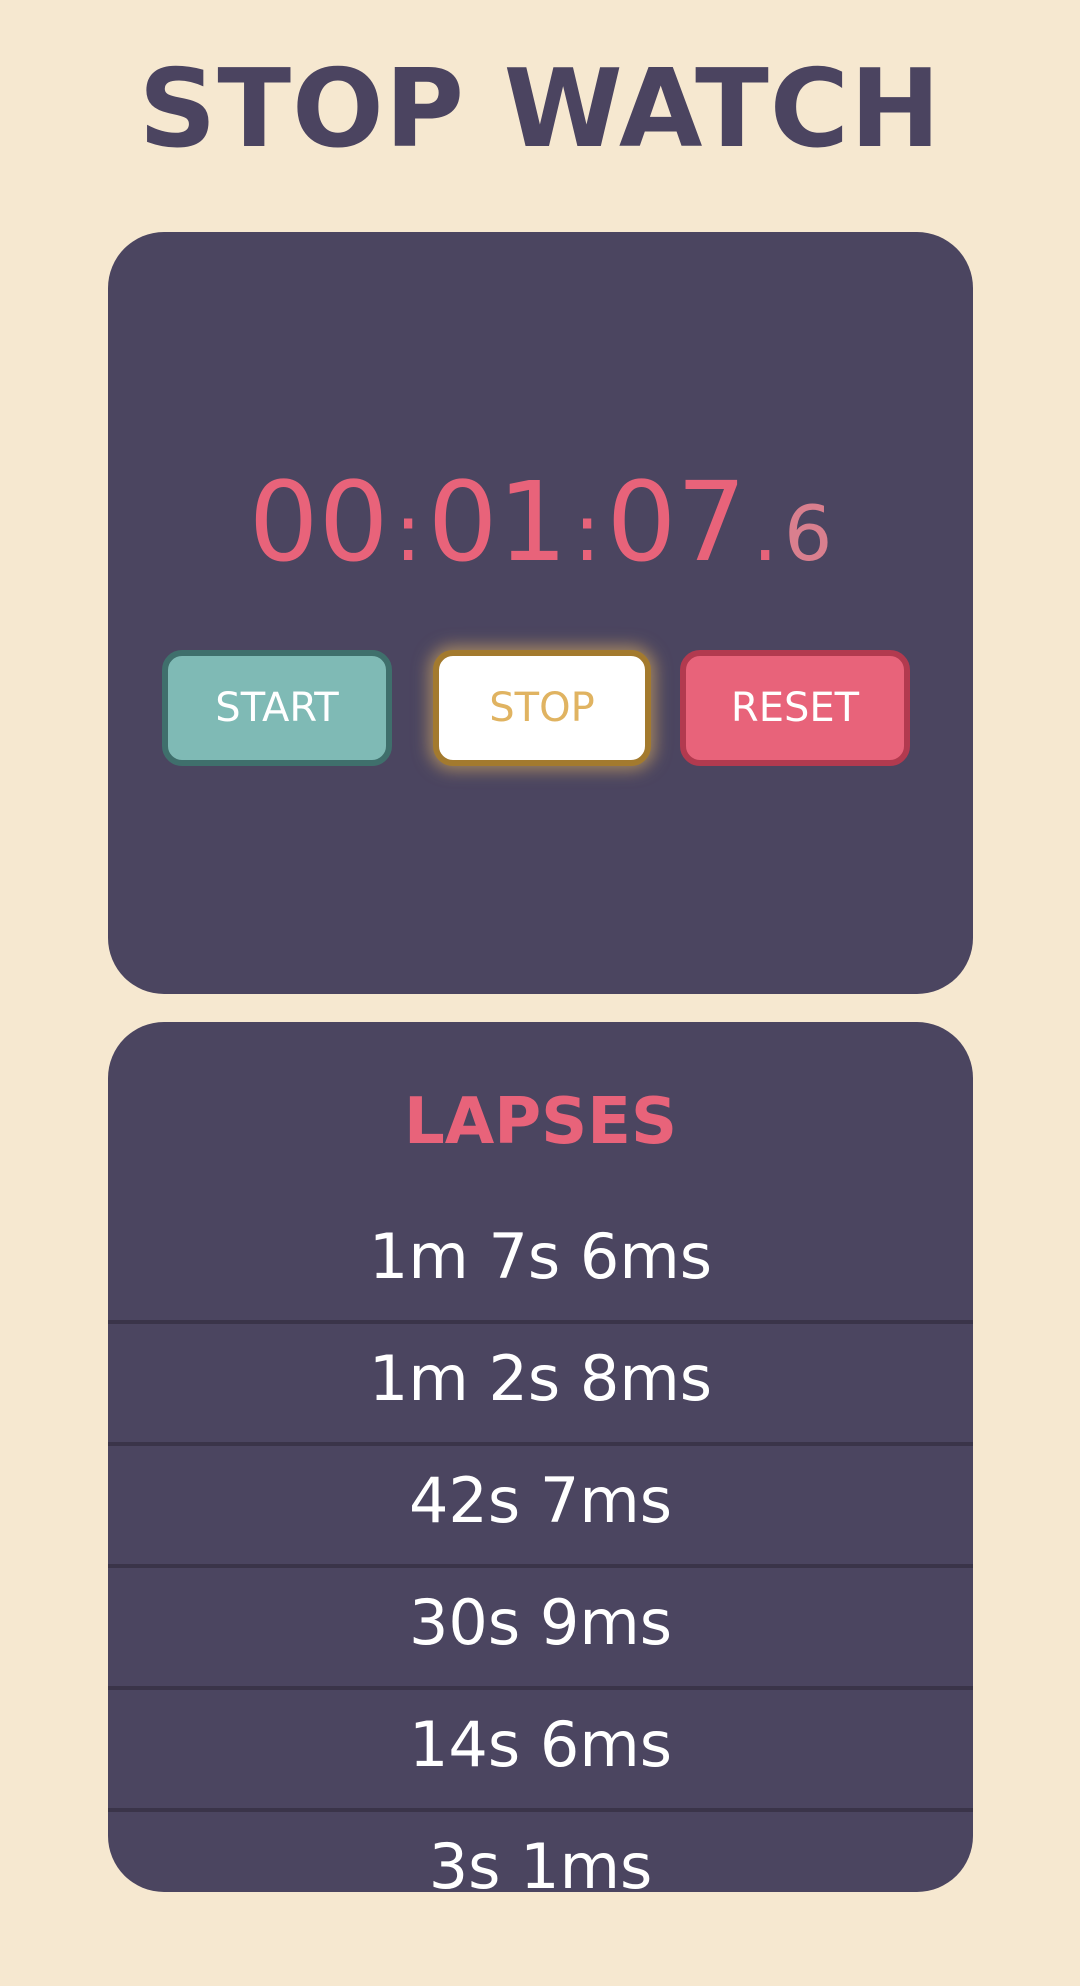 The height and width of the screenshot is (1986, 1080). What do you see at coordinates (540, 1385) in the screenshot?
I see `lap-item: 1m 2s 8ms` at bounding box center [540, 1385].